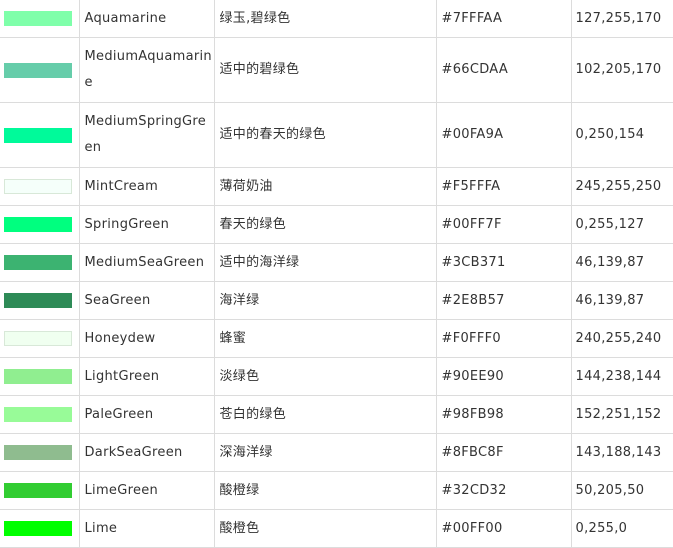 This screenshot has width=673, height=548. What do you see at coordinates (325, 262) in the screenshot?
I see `color-chinese-name: 适中的海洋绿` at bounding box center [325, 262].